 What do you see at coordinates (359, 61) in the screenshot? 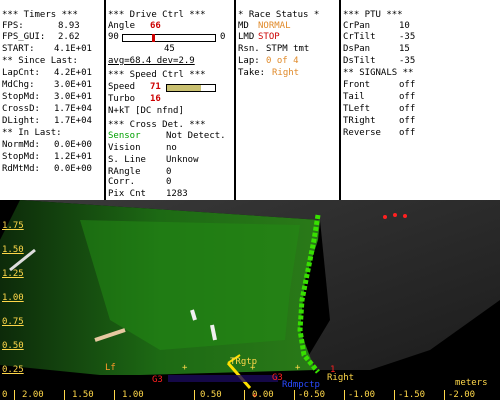
I see `dstilt-label: DsTilt` at bounding box center [359, 61].